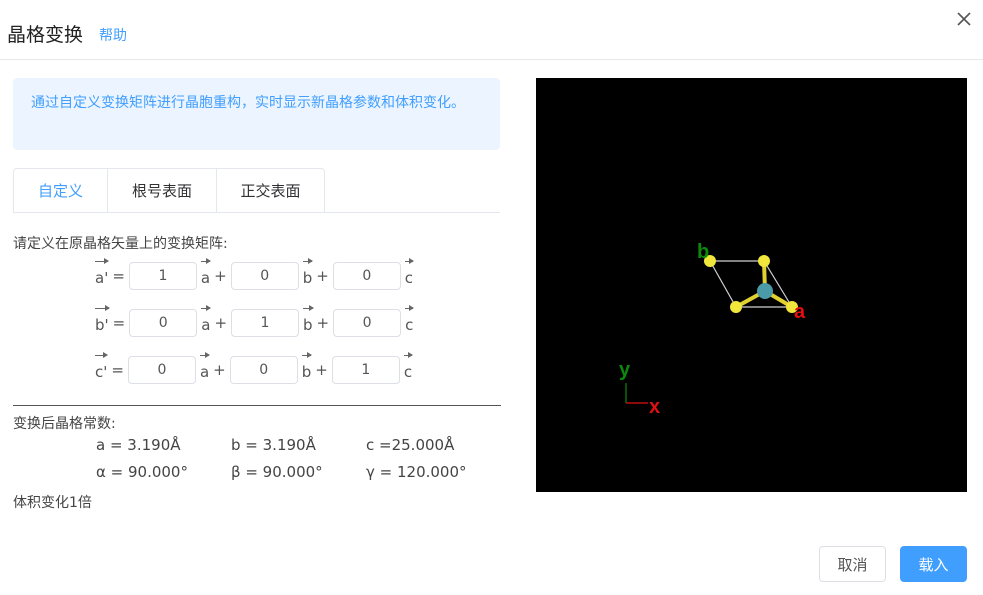 Image resolution: width=983 pixels, height=595 pixels. I want to click on matrix-cell-a-b, so click(264, 276).